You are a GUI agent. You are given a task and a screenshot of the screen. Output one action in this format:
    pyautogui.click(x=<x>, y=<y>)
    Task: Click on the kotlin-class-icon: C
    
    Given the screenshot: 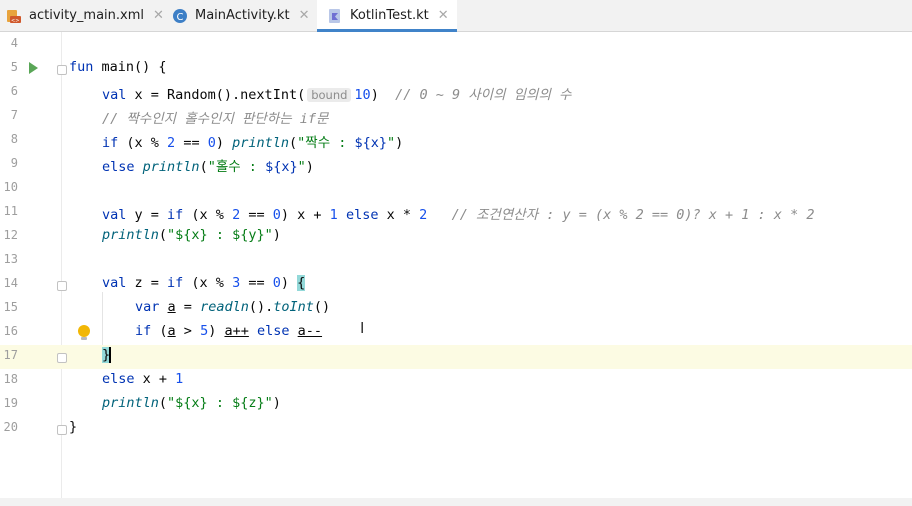 What is the action you would take?
    pyautogui.click(x=180, y=16)
    